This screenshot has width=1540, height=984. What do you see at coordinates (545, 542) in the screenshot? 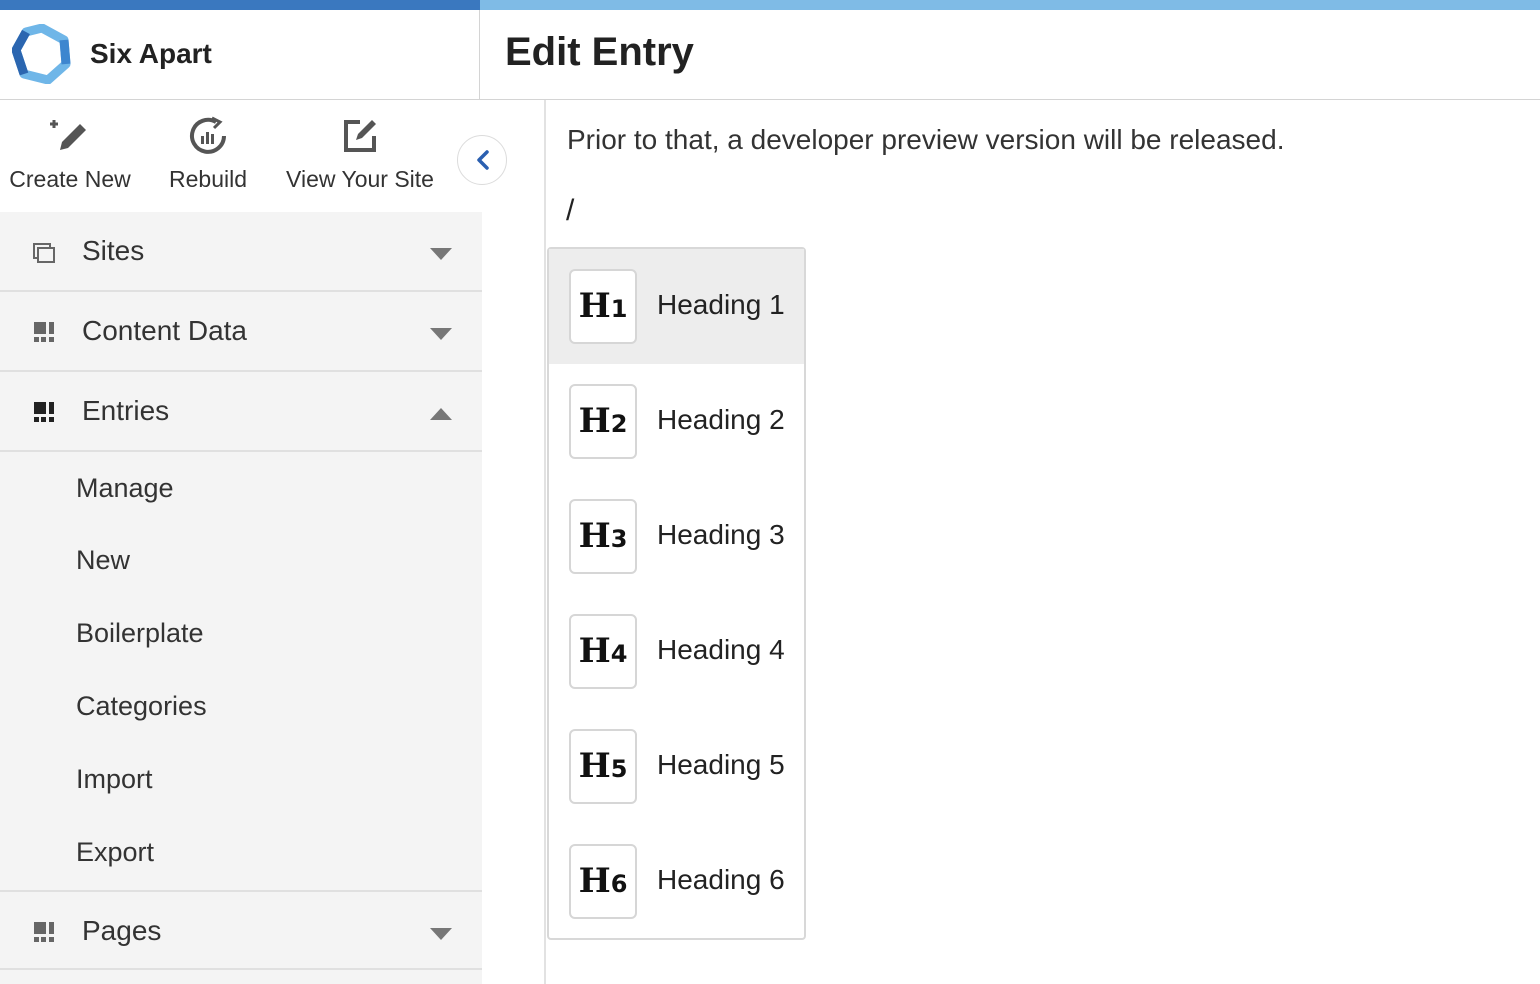
I see `content-divider` at bounding box center [545, 542].